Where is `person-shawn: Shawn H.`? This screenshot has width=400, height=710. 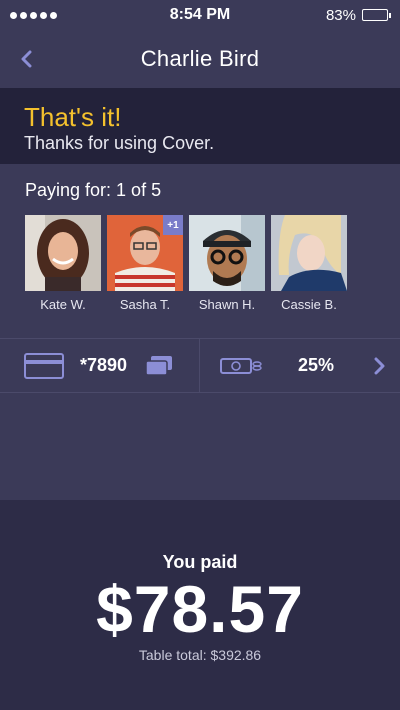
person-shawn: Shawn H. is located at coordinates (227, 263).